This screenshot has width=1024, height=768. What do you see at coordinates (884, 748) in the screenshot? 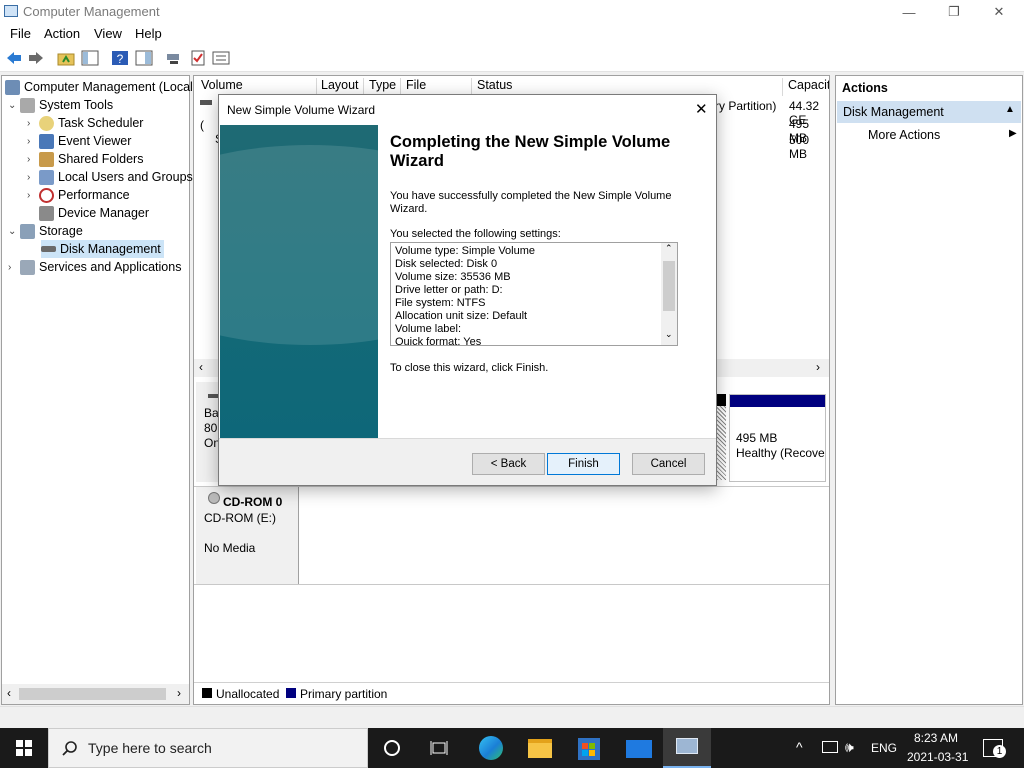
I see `language-indicator: ENG` at bounding box center [884, 748].